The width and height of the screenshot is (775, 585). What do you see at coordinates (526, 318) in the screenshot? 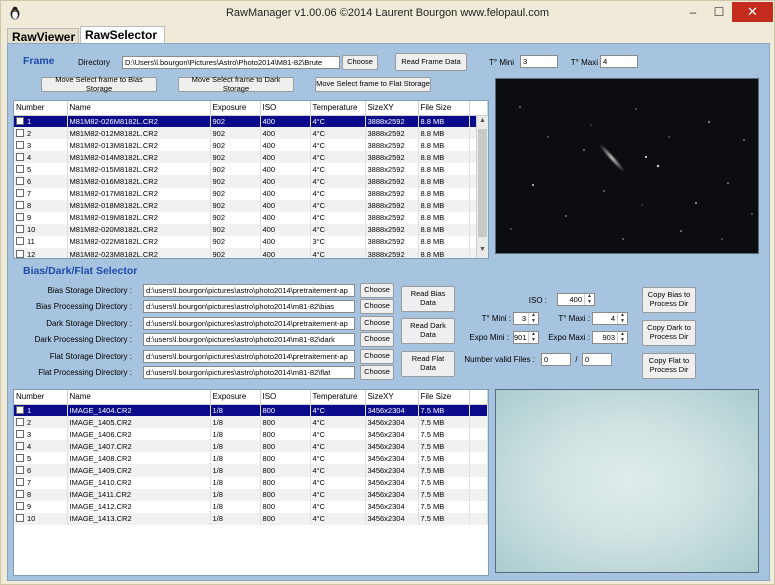
I see `sel-tmin-stepper: 3 ▲ ▼` at bounding box center [526, 318].